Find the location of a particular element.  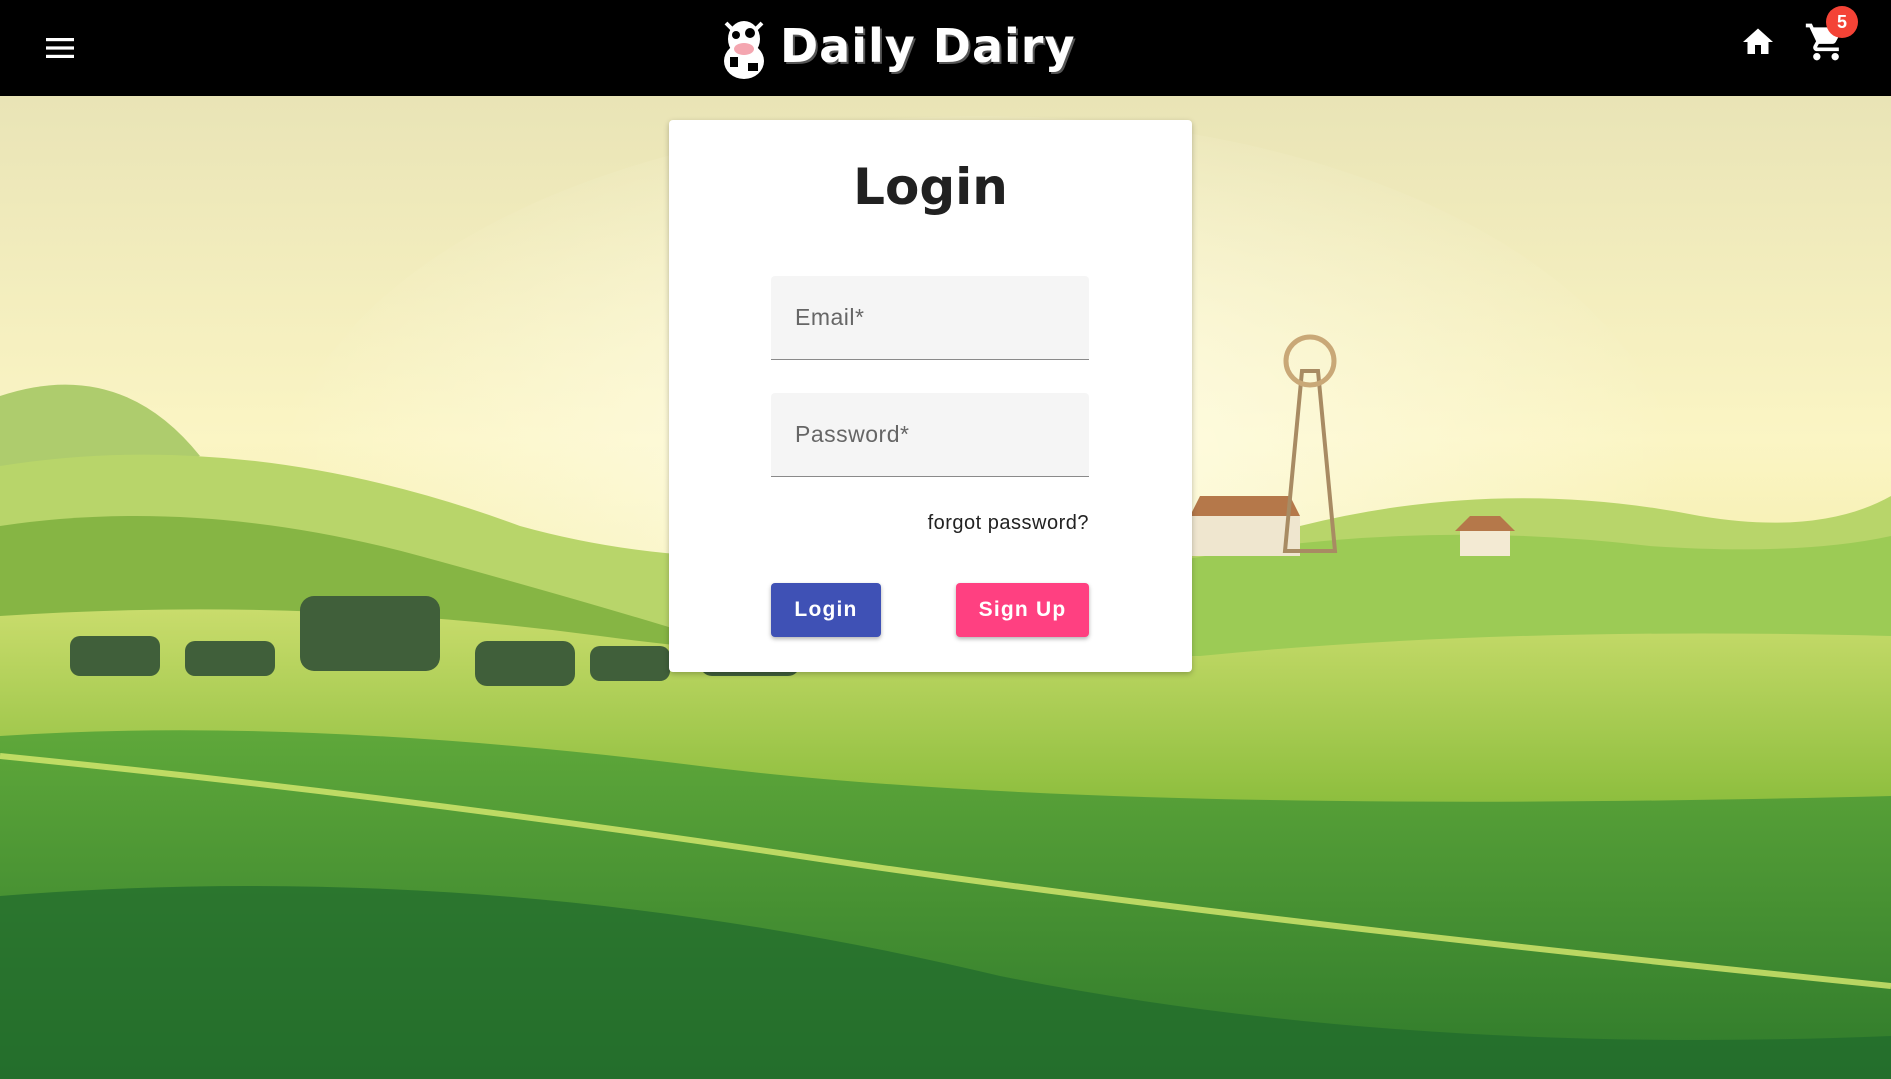

brand-name: Daily Dairy is located at coordinates (928, 46).